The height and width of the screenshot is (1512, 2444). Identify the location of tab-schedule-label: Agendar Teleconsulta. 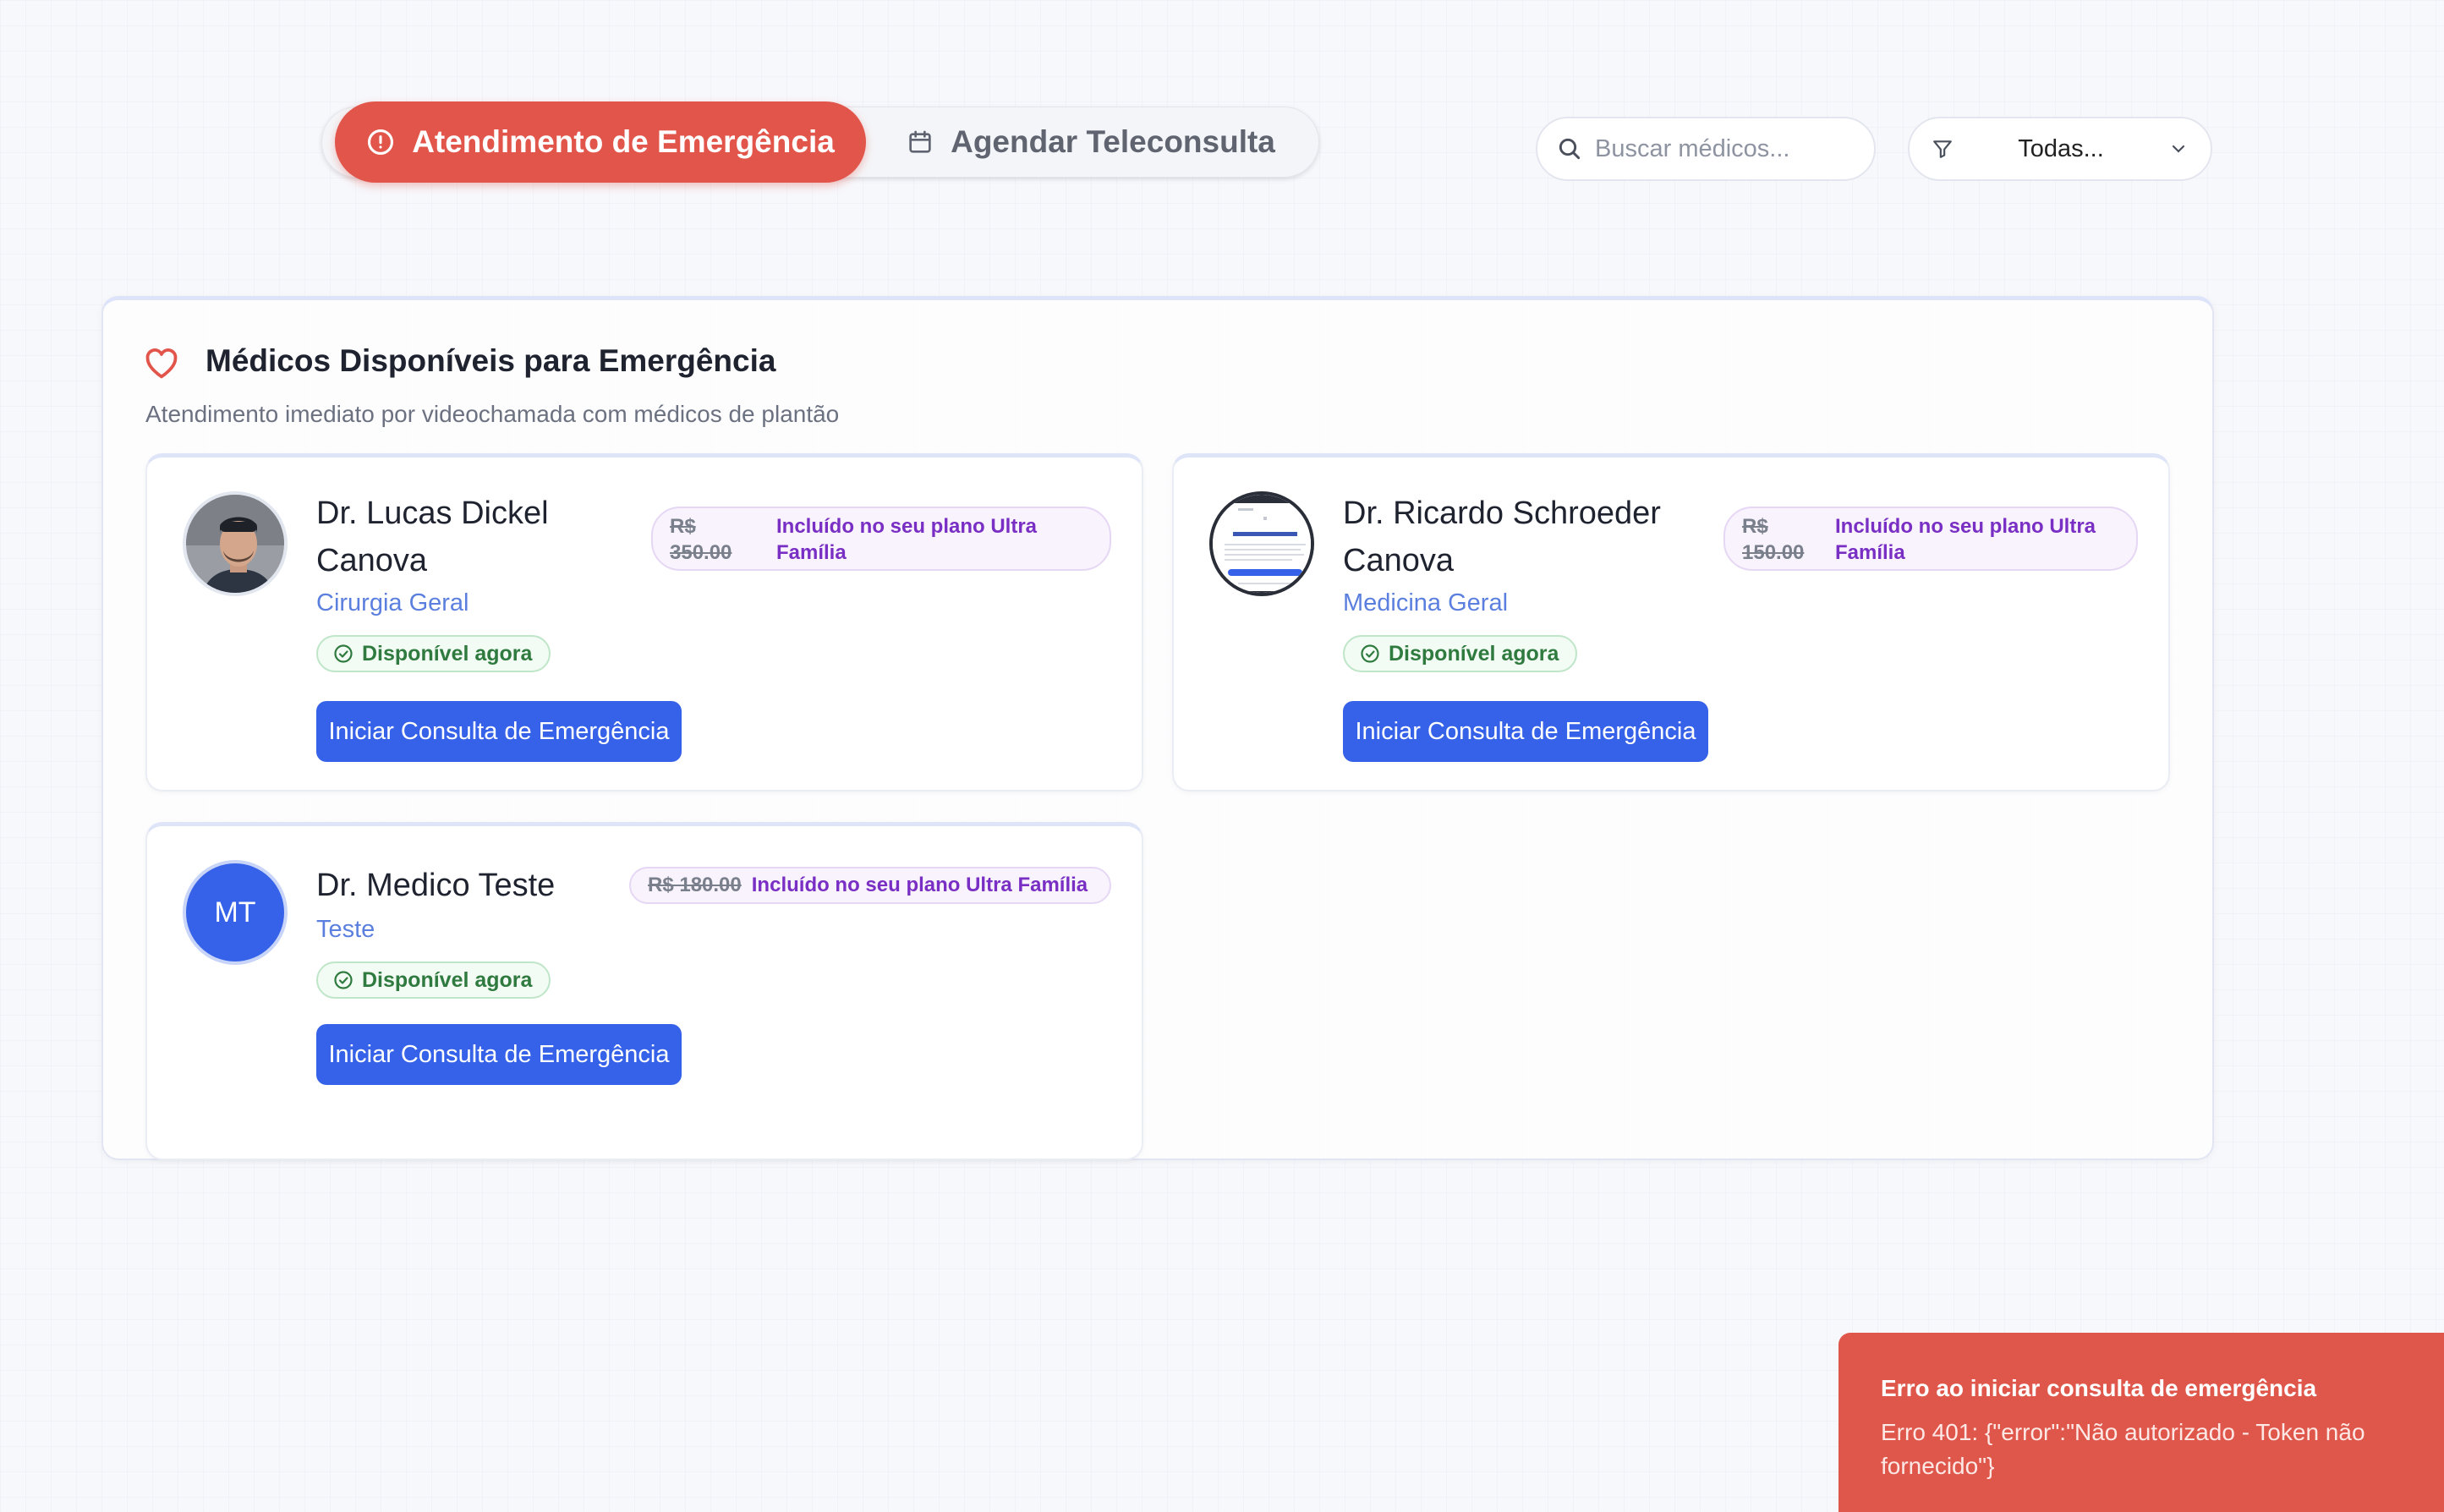
(1113, 141).